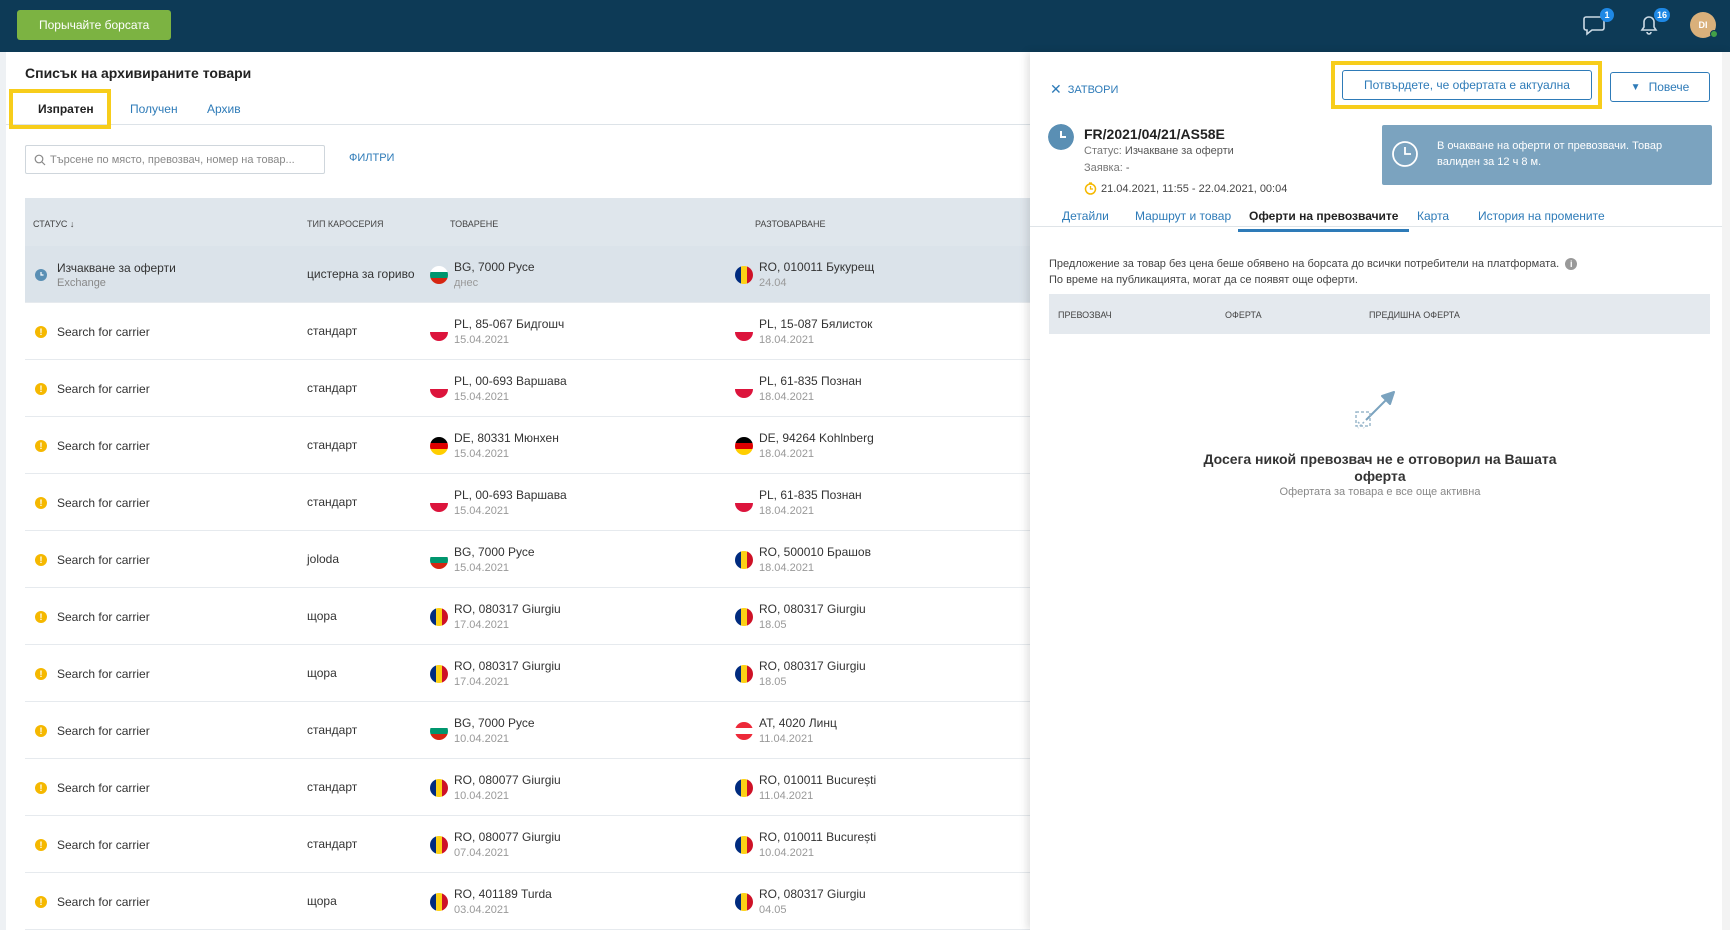  Describe the element at coordinates (815, 552) in the screenshot. I see `unloading-place: RO, 500010 Брашов` at that location.